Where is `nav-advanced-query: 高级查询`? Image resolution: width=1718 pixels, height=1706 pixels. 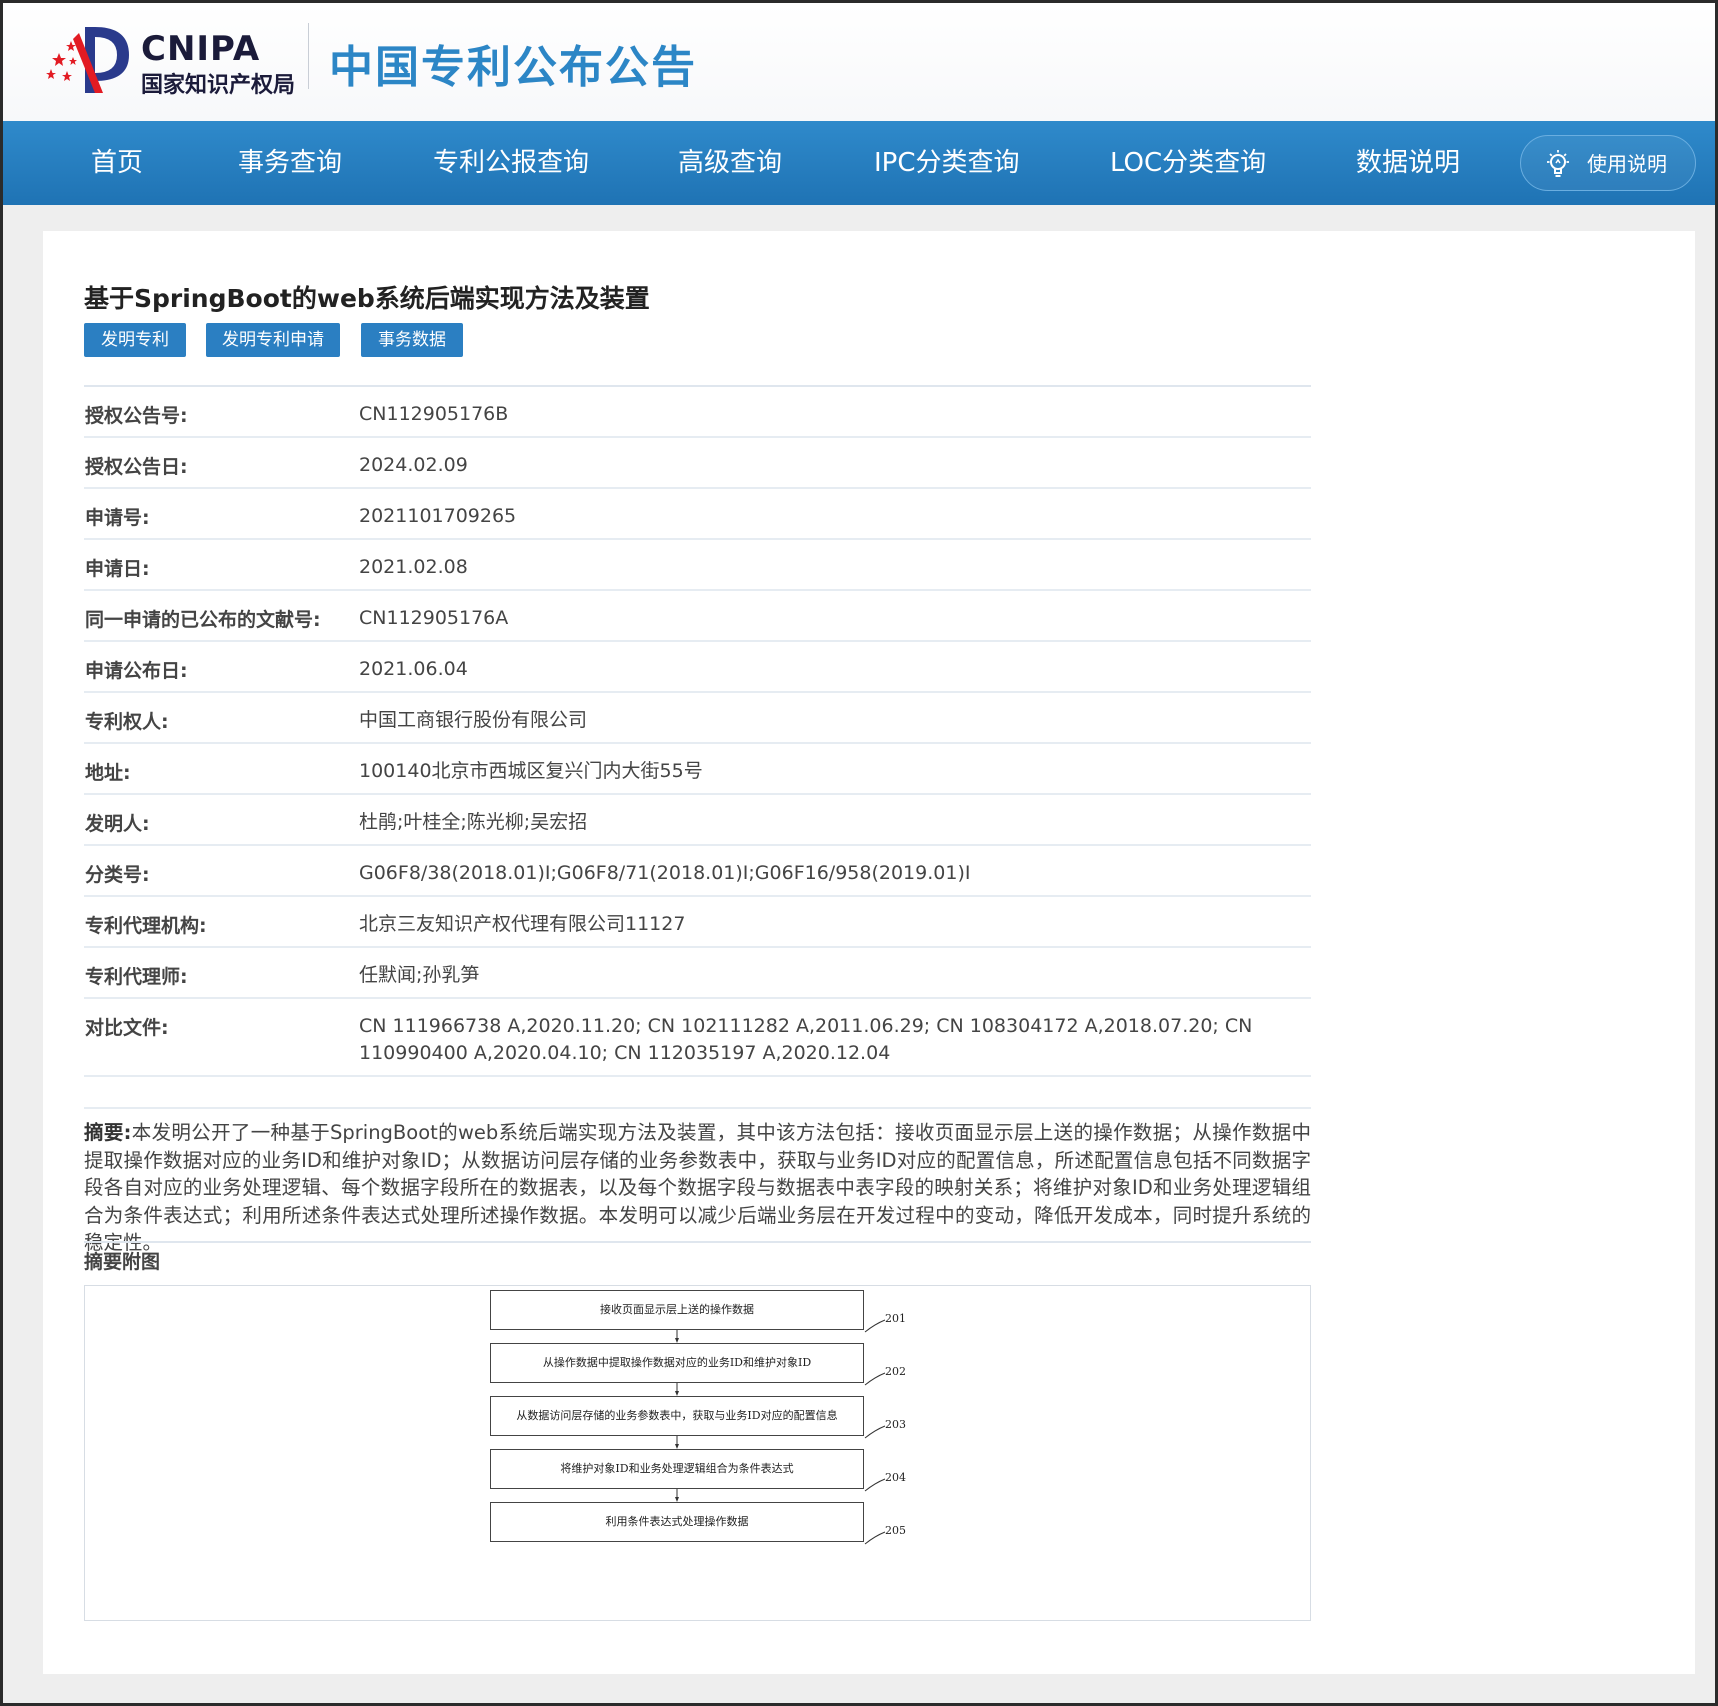 nav-advanced-query: 高级查询 is located at coordinates (730, 163).